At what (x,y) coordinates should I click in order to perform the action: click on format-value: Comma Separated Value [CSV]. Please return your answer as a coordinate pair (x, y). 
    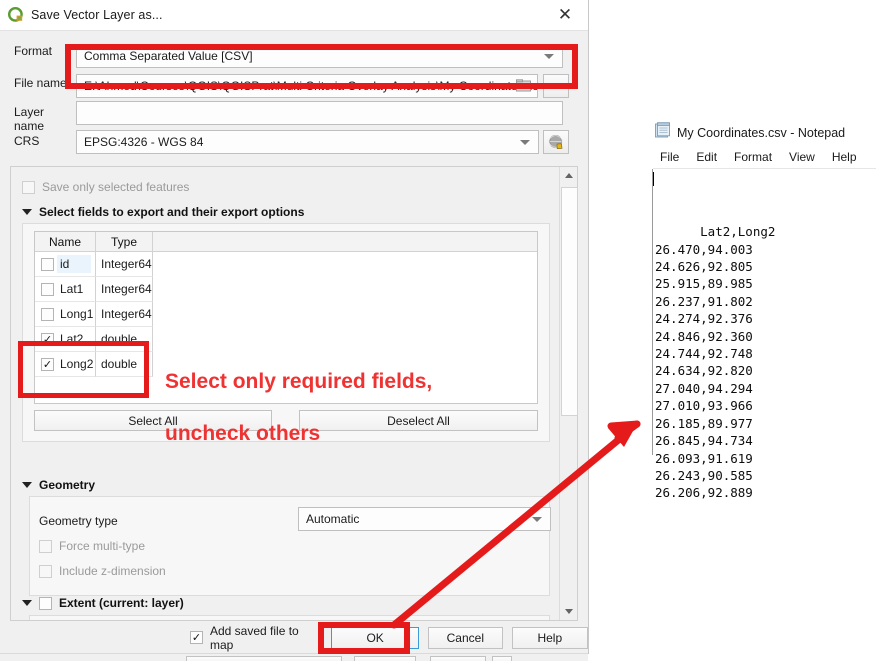
    Looking at the image, I should click on (168, 56).